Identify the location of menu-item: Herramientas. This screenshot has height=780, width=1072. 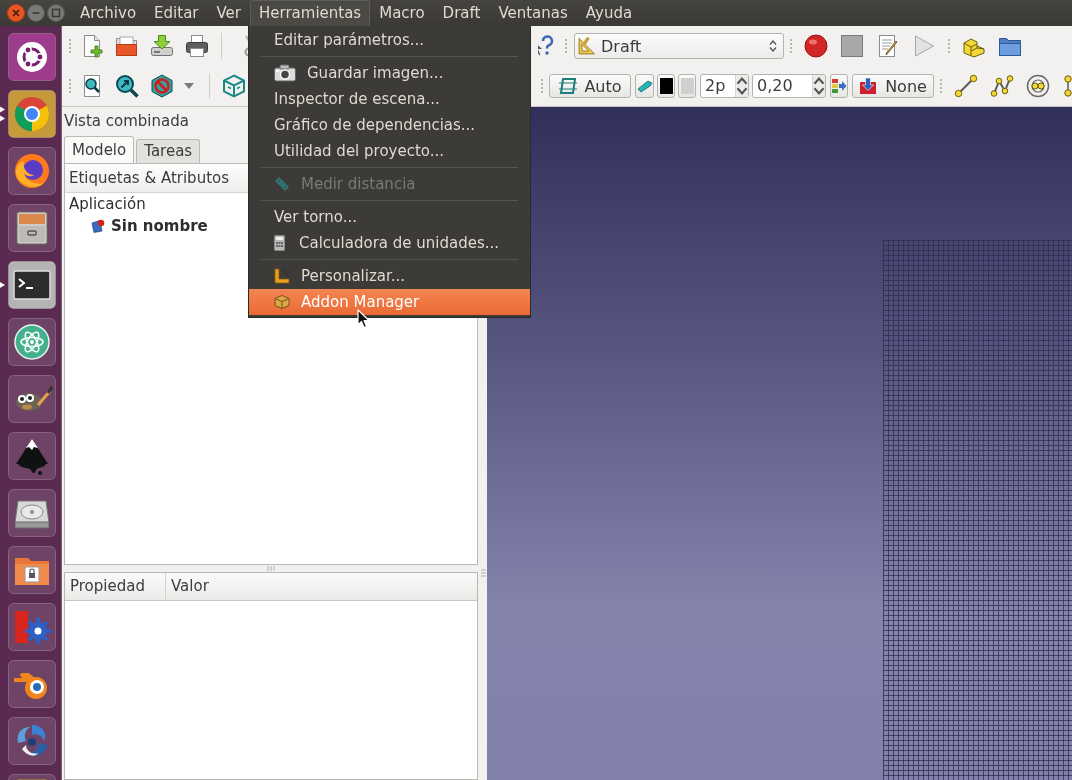
(310, 13).